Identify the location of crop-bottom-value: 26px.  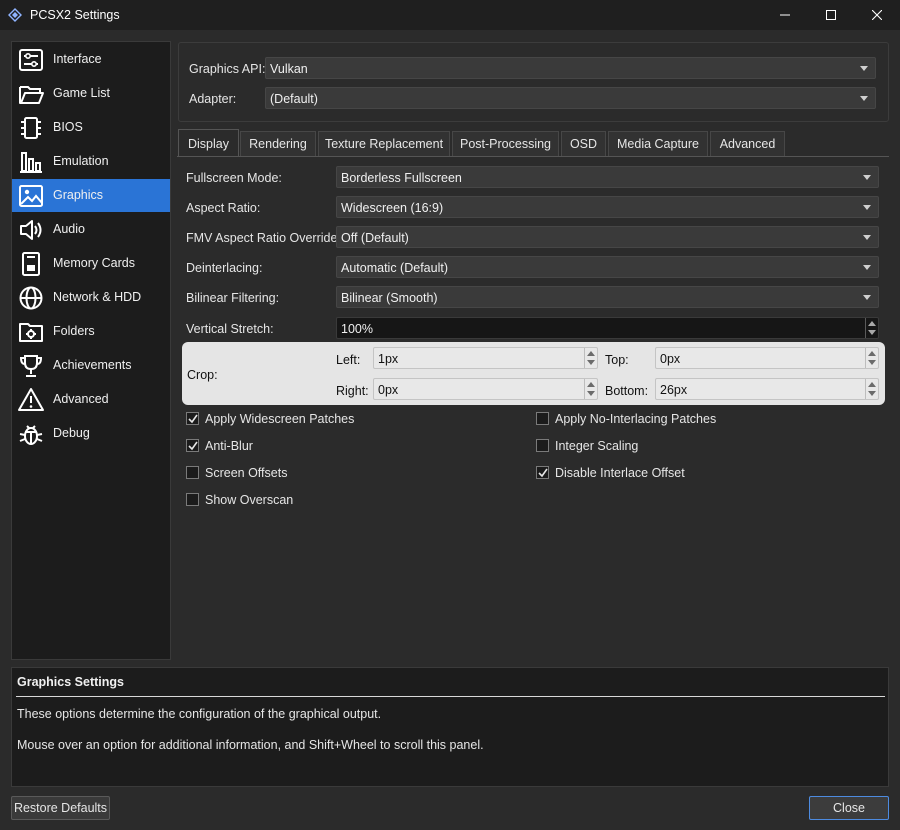
(674, 390).